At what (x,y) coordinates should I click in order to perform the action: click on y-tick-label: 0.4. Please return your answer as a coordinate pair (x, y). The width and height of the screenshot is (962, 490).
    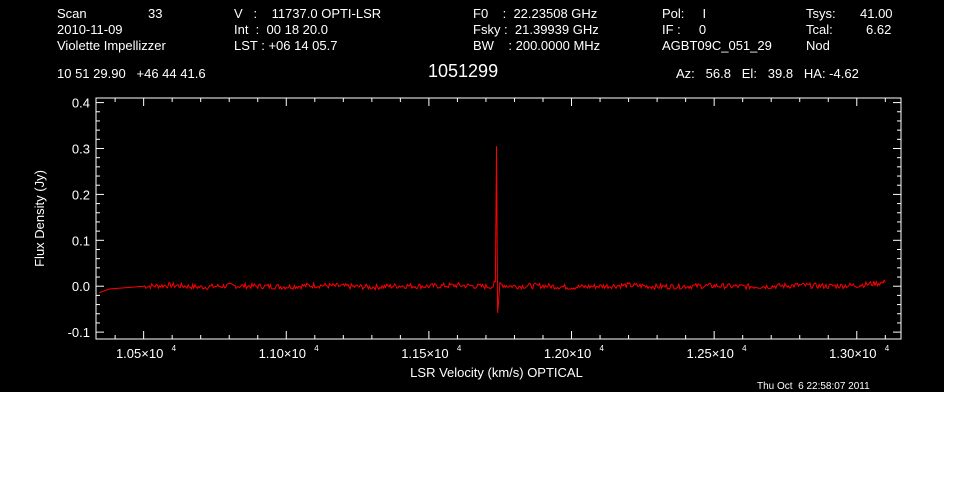
    Looking at the image, I should click on (81, 103).